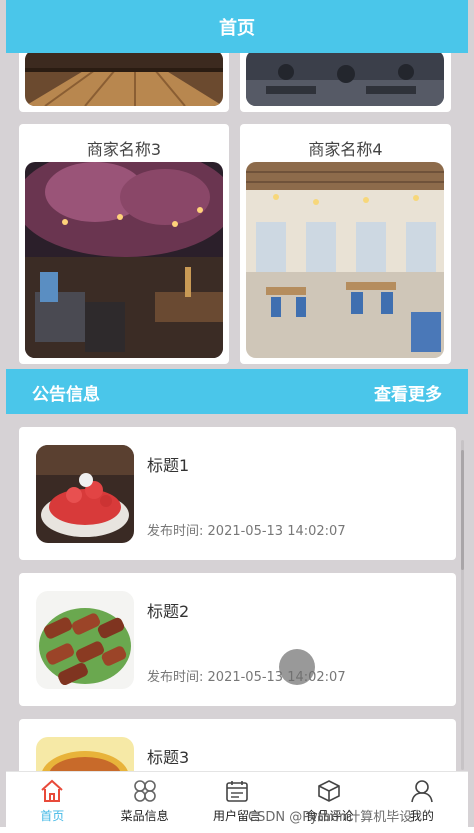 The width and height of the screenshot is (474, 833). I want to click on merchant-name: 商家名称4, so click(345, 149).